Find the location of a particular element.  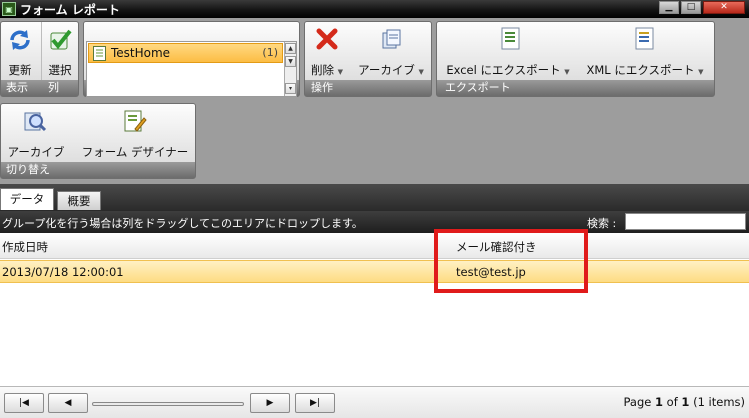

list-item: TestHome (1) is located at coordinates (185, 53).